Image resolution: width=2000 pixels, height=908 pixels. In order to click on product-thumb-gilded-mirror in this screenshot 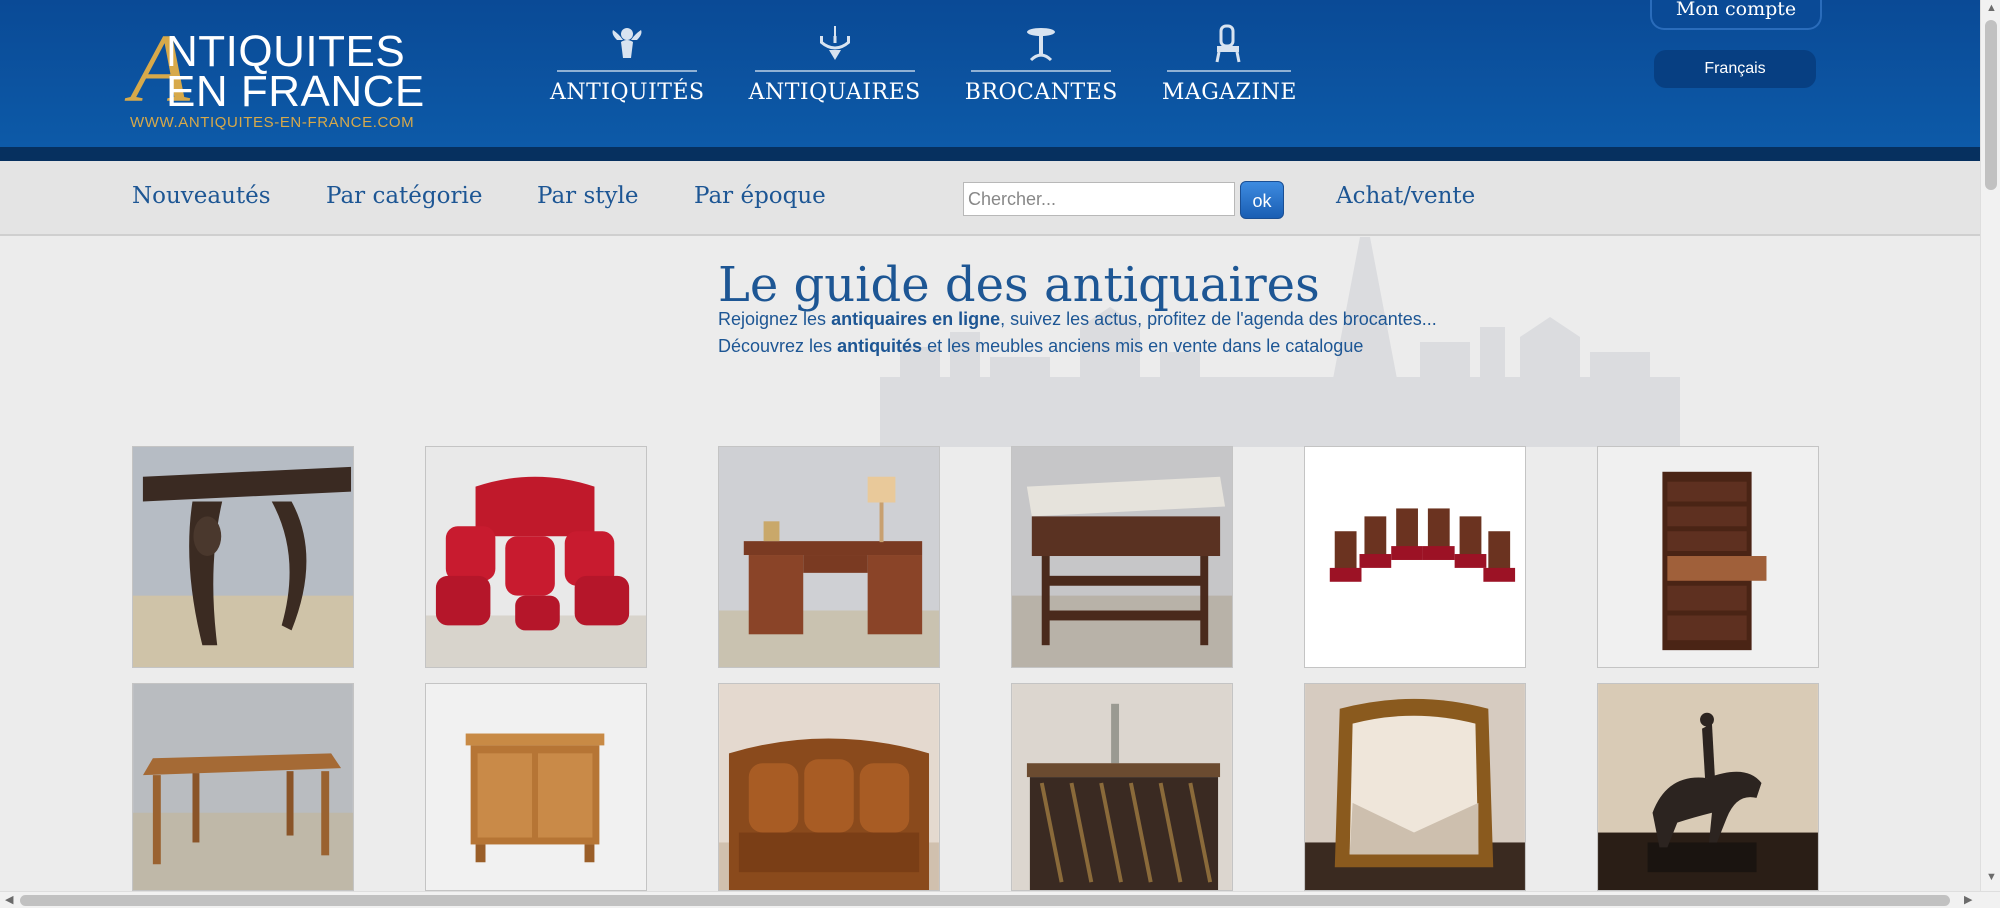, I will do `click(1415, 787)`.